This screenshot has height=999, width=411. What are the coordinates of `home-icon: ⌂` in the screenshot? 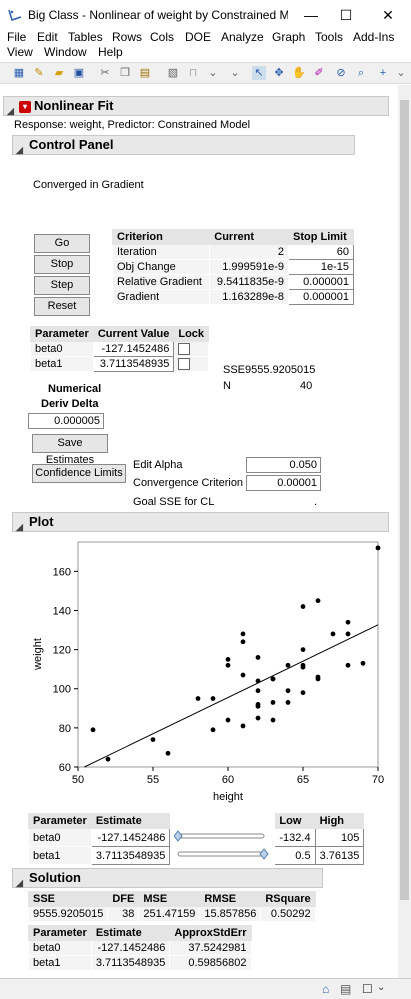 It's located at (325, 989).